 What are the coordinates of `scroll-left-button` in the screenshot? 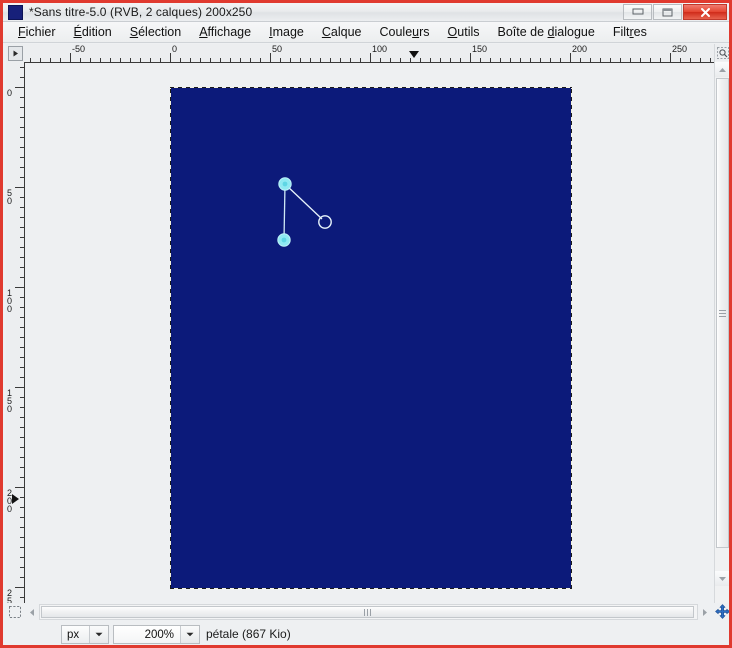 It's located at (32, 612).